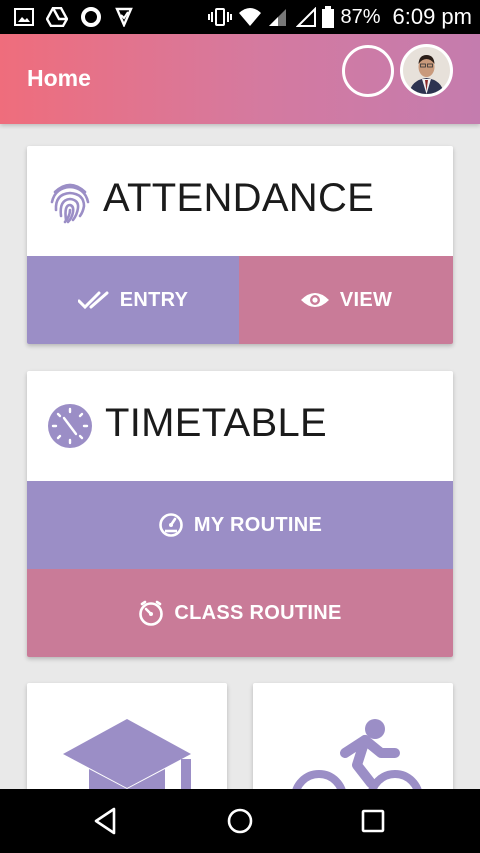 The image size is (480, 853). Describe the element at coordinates (106, 821) in the screenshot. I see `back-icon` at that location.